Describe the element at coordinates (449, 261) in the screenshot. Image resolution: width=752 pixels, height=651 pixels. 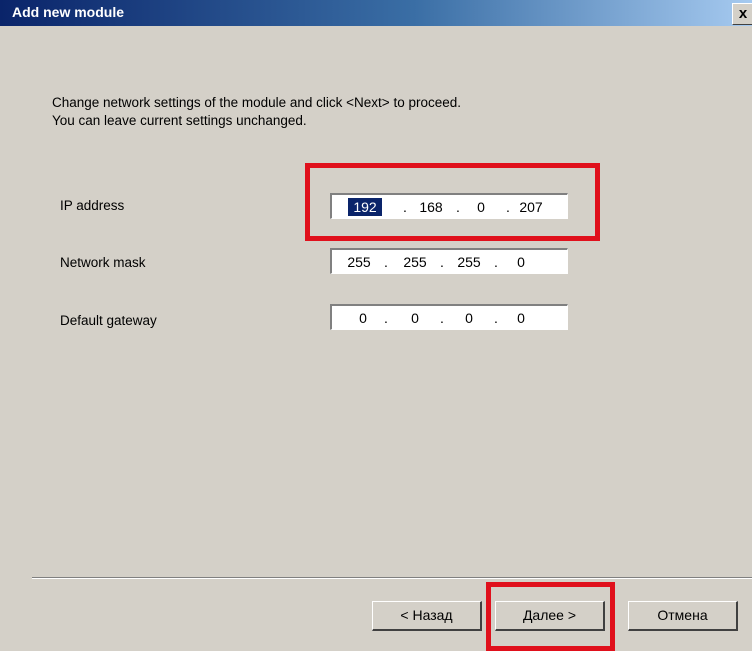
I see `network-mask-field: 255 . 255 . 255 . 0` at that location.